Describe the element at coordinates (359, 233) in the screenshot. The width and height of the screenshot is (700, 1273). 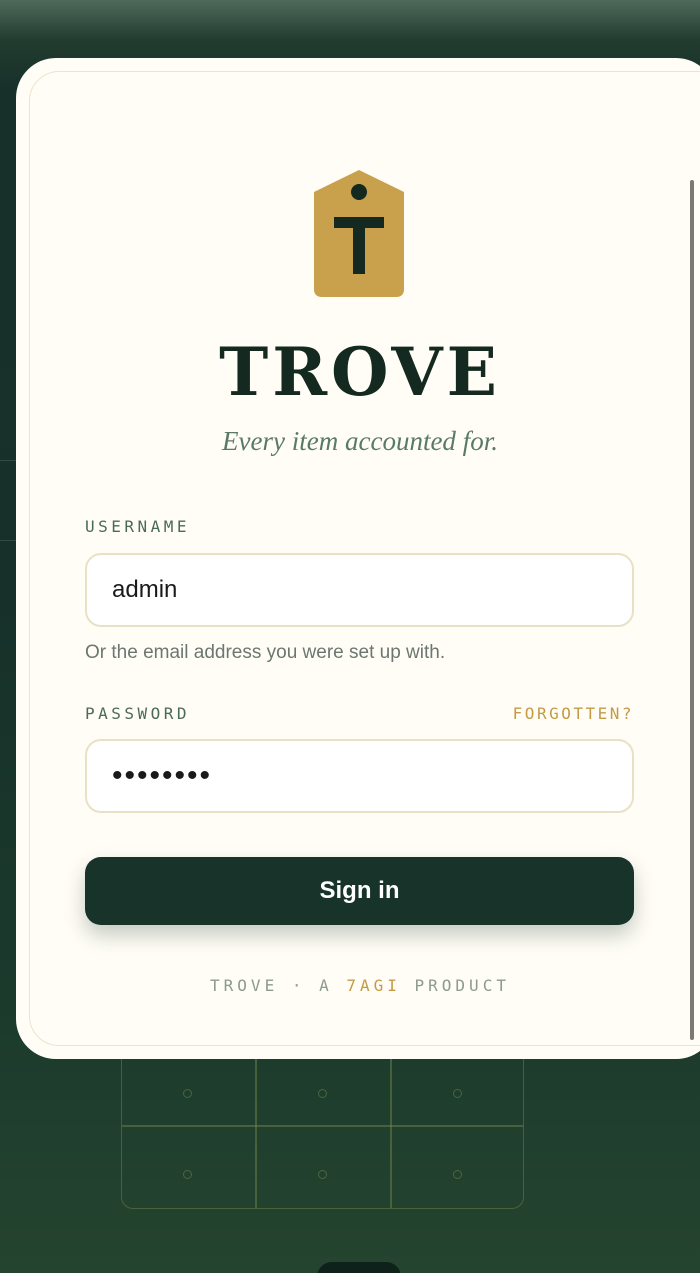
I see `tag-icon` at that location.